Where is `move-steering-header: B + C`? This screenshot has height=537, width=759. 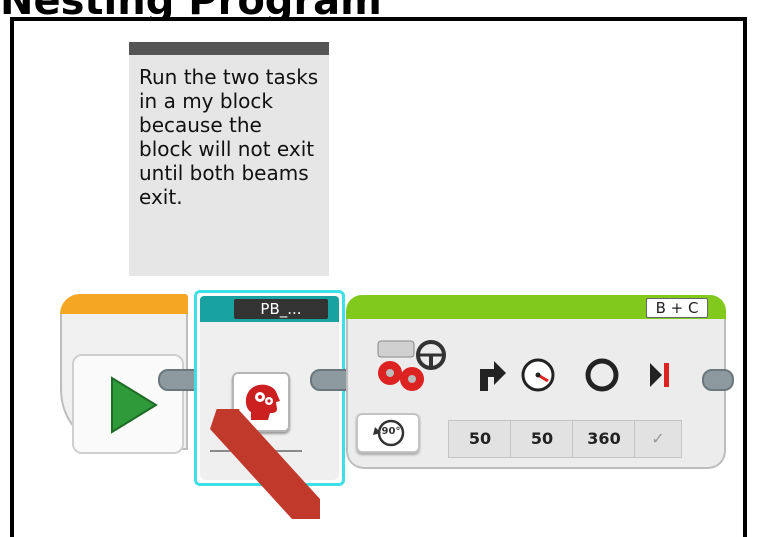
move-steering-header: B + C is located at coordinates (536, 307).